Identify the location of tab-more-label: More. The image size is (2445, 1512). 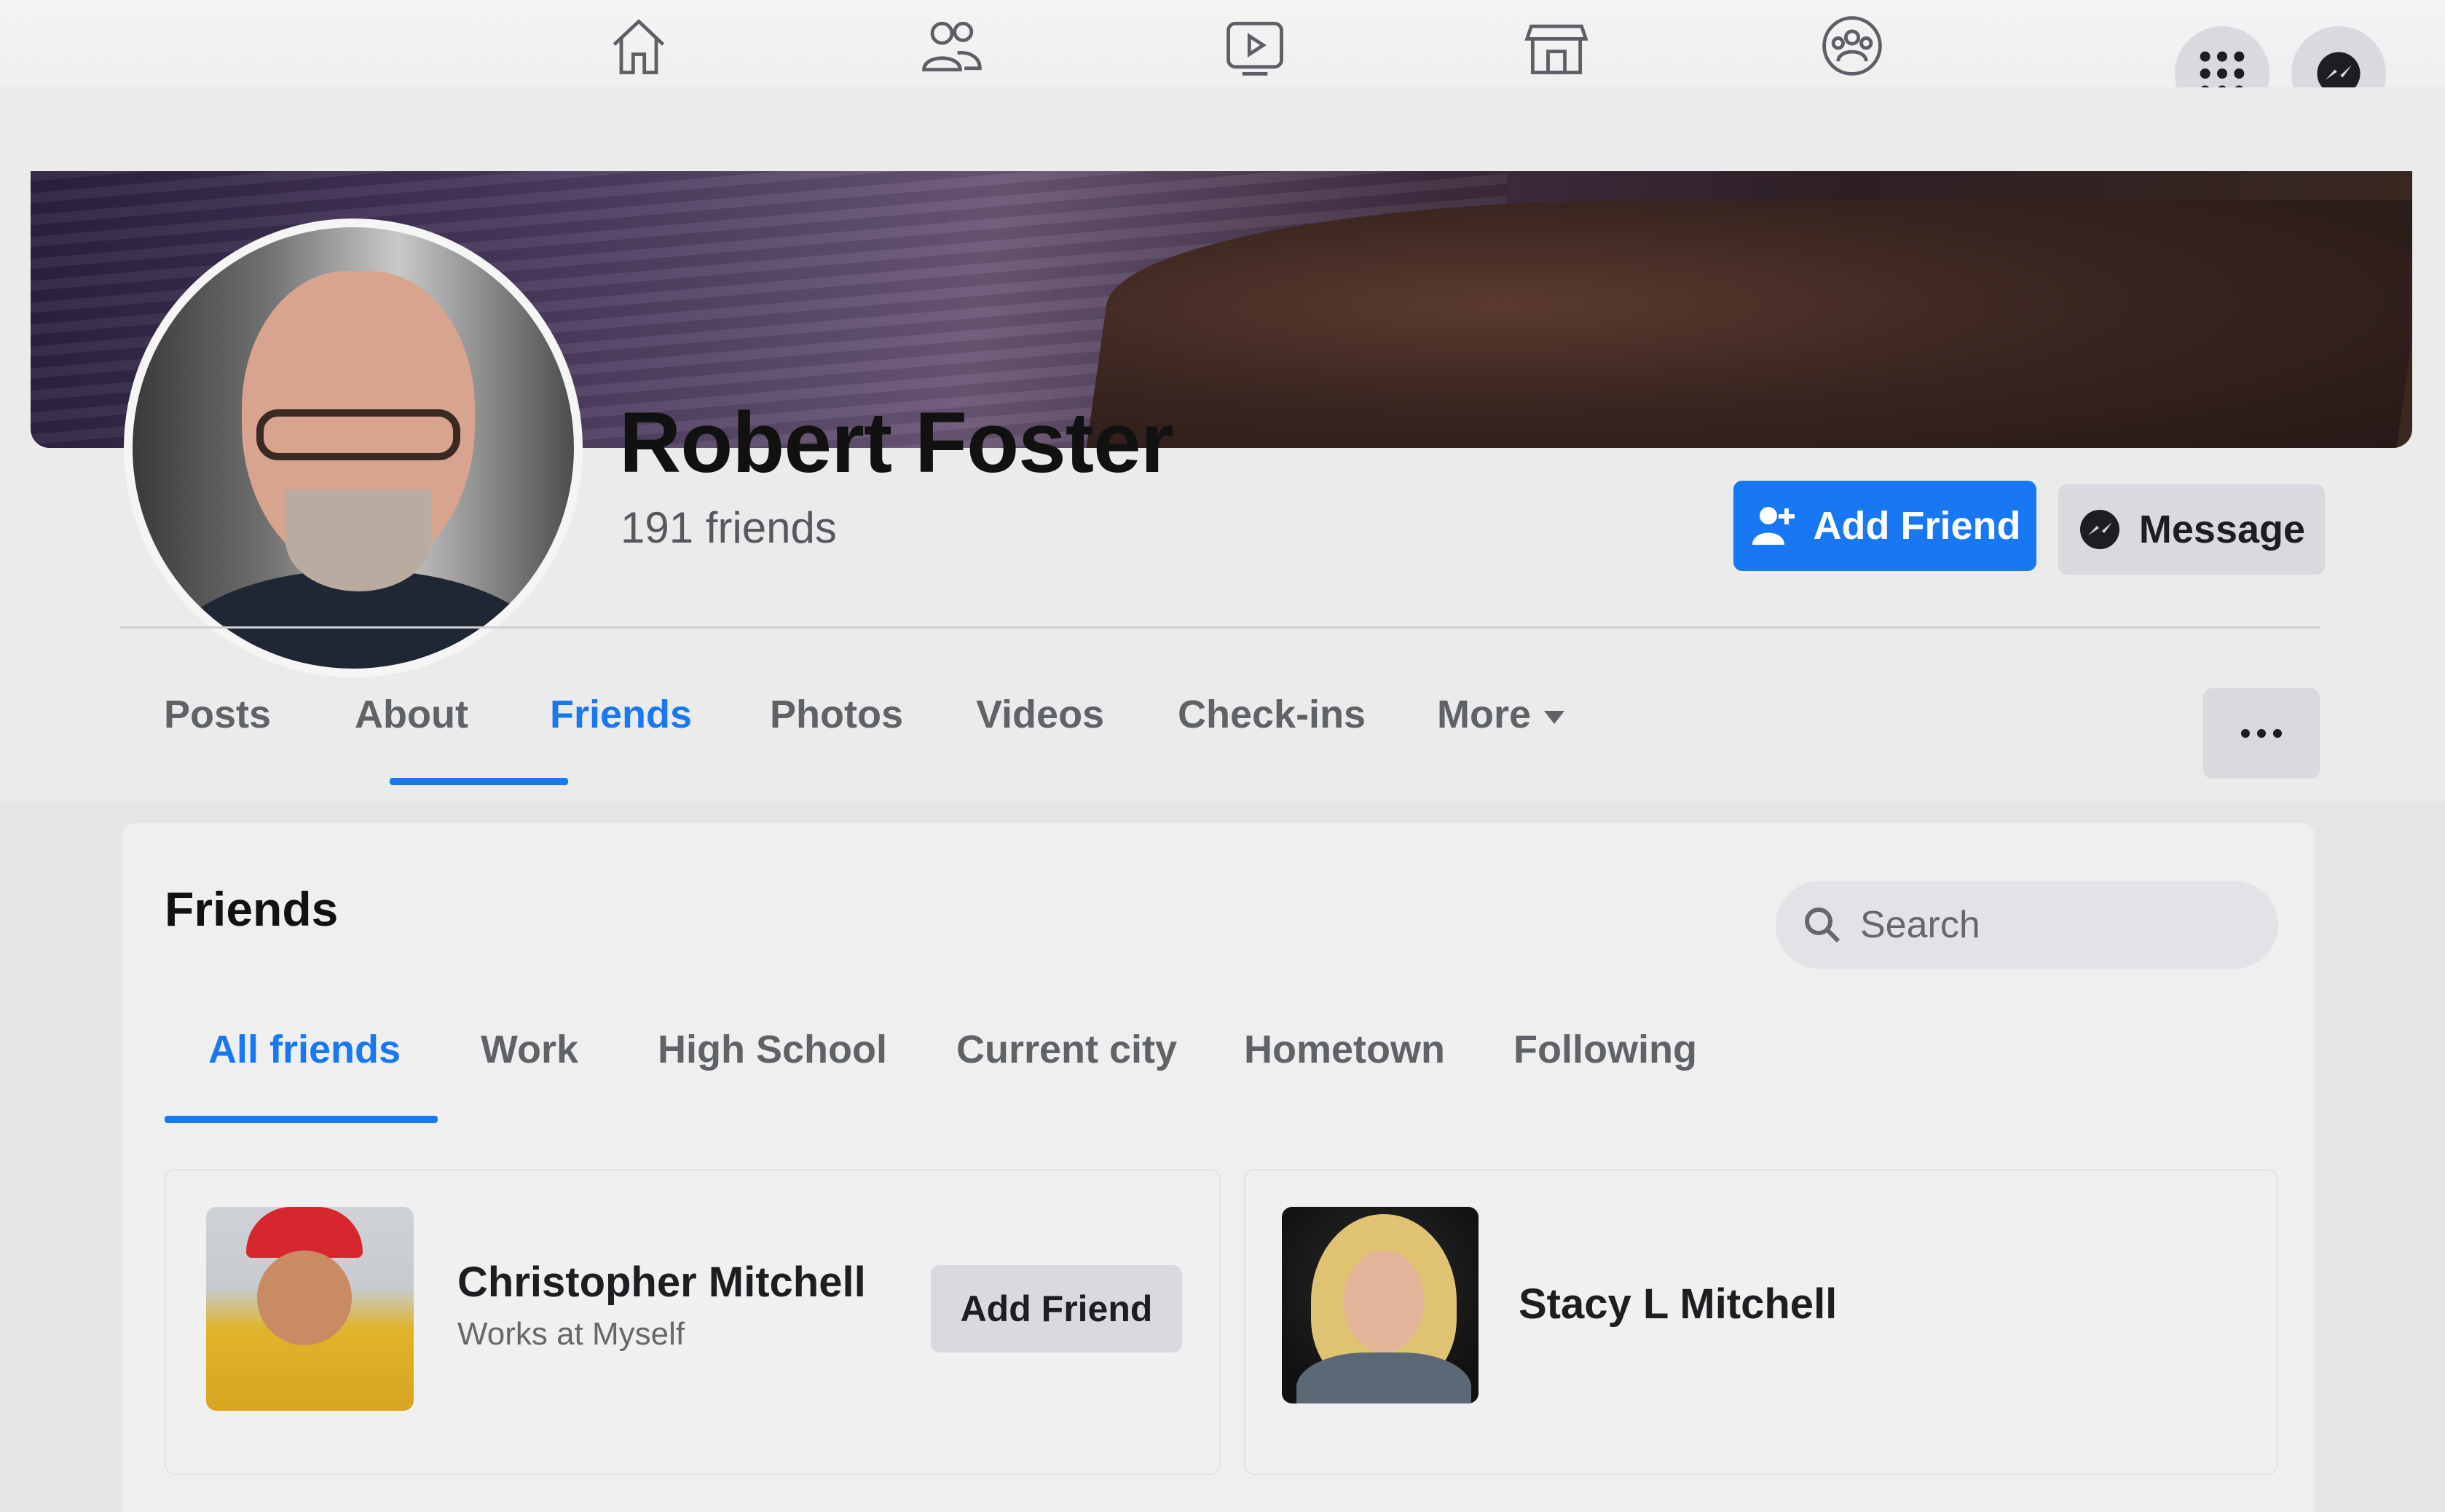
(1484, 714).